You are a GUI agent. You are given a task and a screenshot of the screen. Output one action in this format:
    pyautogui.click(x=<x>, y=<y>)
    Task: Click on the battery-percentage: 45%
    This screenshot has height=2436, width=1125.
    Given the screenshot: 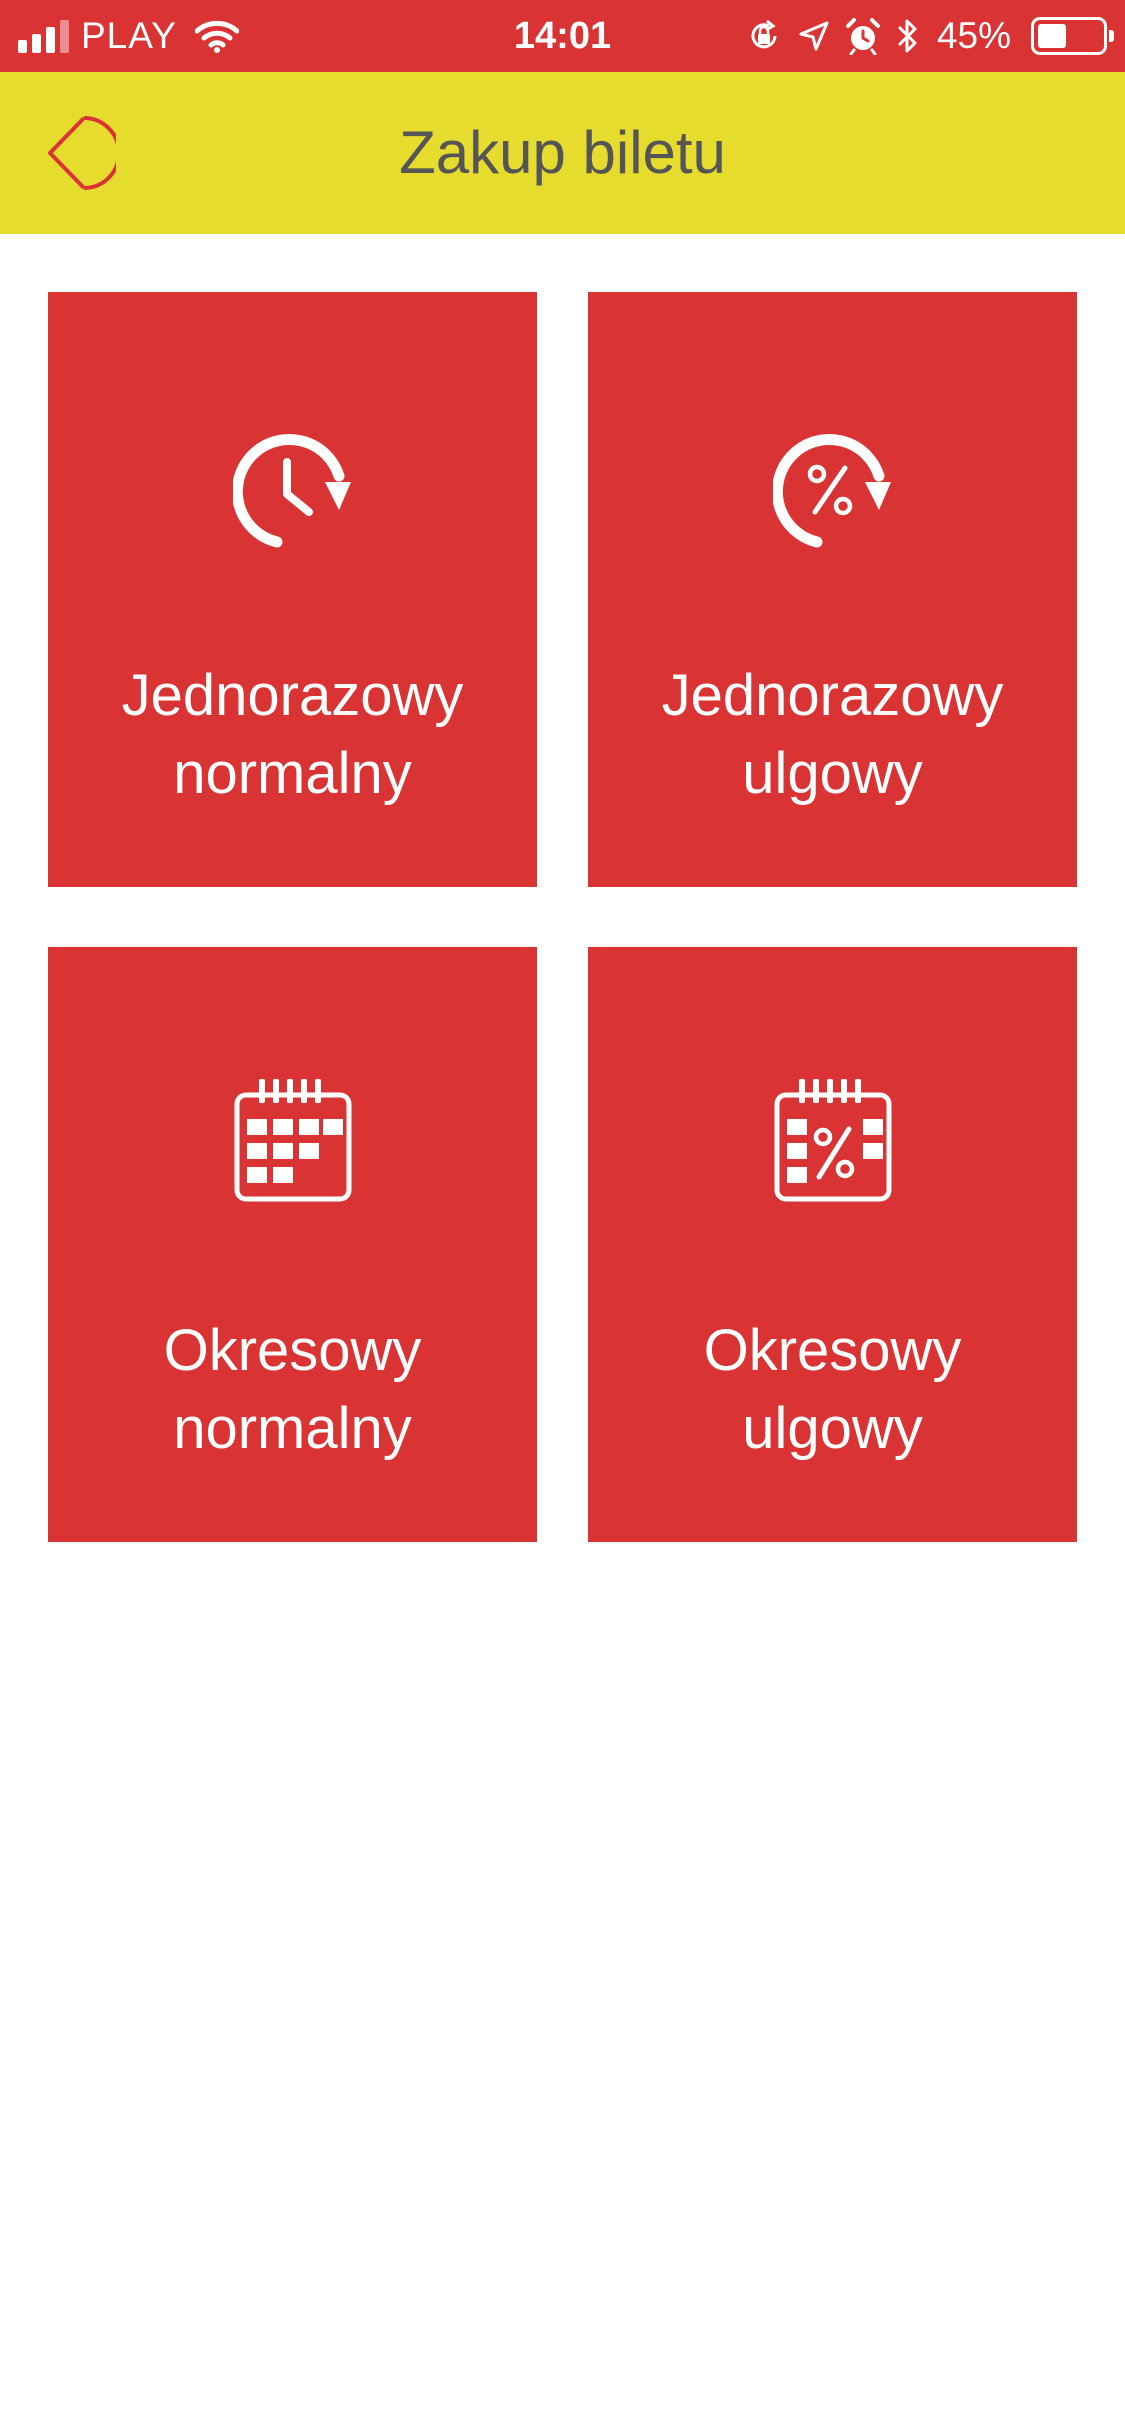 What is the action you would take?
    pyautogui.click(x=973, y=35)
    